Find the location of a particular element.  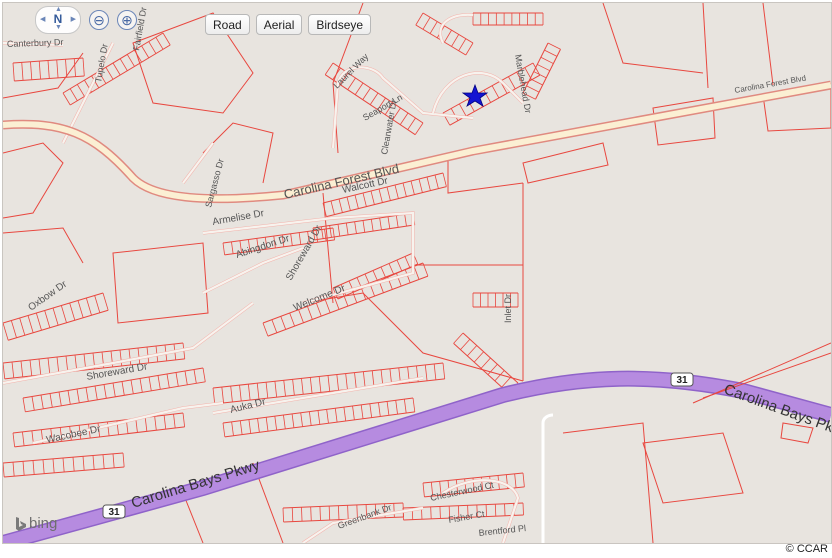

bing-wordmark: bing is located at coordinates (43, 523).